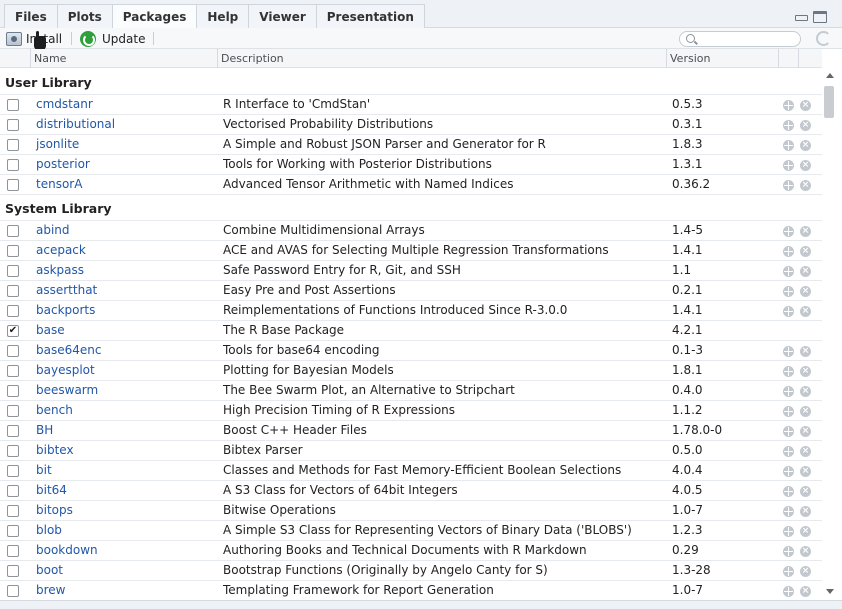  What do you see at coordinates (31, 16) in the screenshot?
I see `tab-files: Files` at bounding box center [31, 16].